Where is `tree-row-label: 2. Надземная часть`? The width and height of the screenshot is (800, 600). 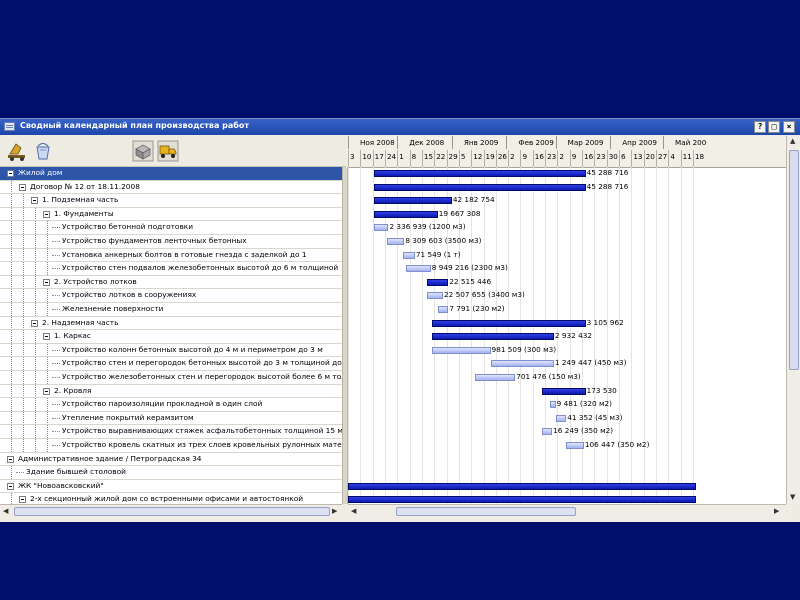 tree-row-label: 2. Надземная часть is located at coordinates (80, 322).